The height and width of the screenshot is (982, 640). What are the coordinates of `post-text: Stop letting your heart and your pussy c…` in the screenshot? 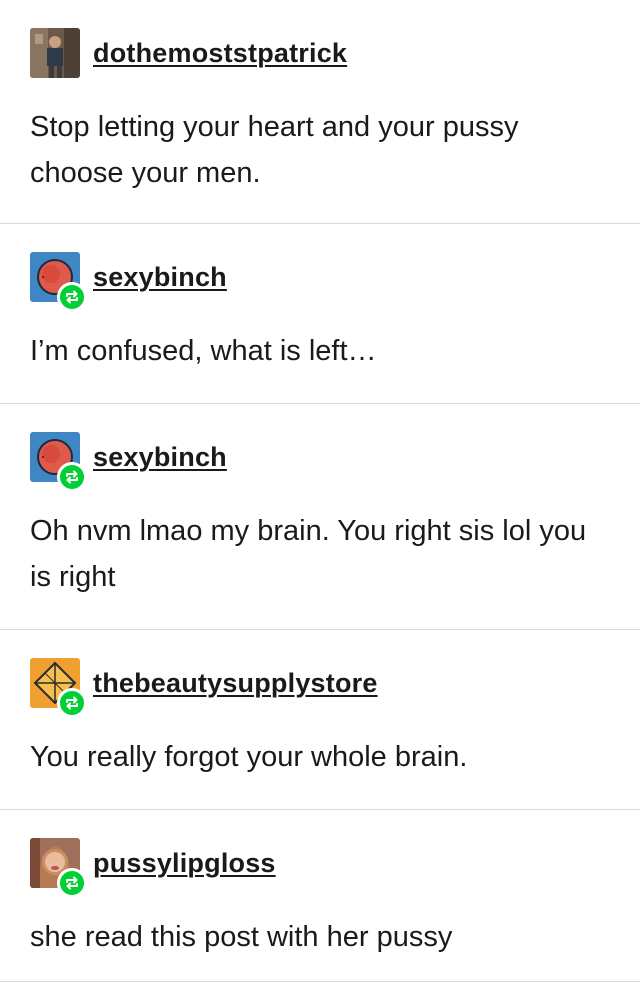 It's located at (274, 150).